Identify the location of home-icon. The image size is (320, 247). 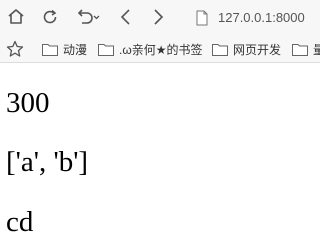
(16, 17).